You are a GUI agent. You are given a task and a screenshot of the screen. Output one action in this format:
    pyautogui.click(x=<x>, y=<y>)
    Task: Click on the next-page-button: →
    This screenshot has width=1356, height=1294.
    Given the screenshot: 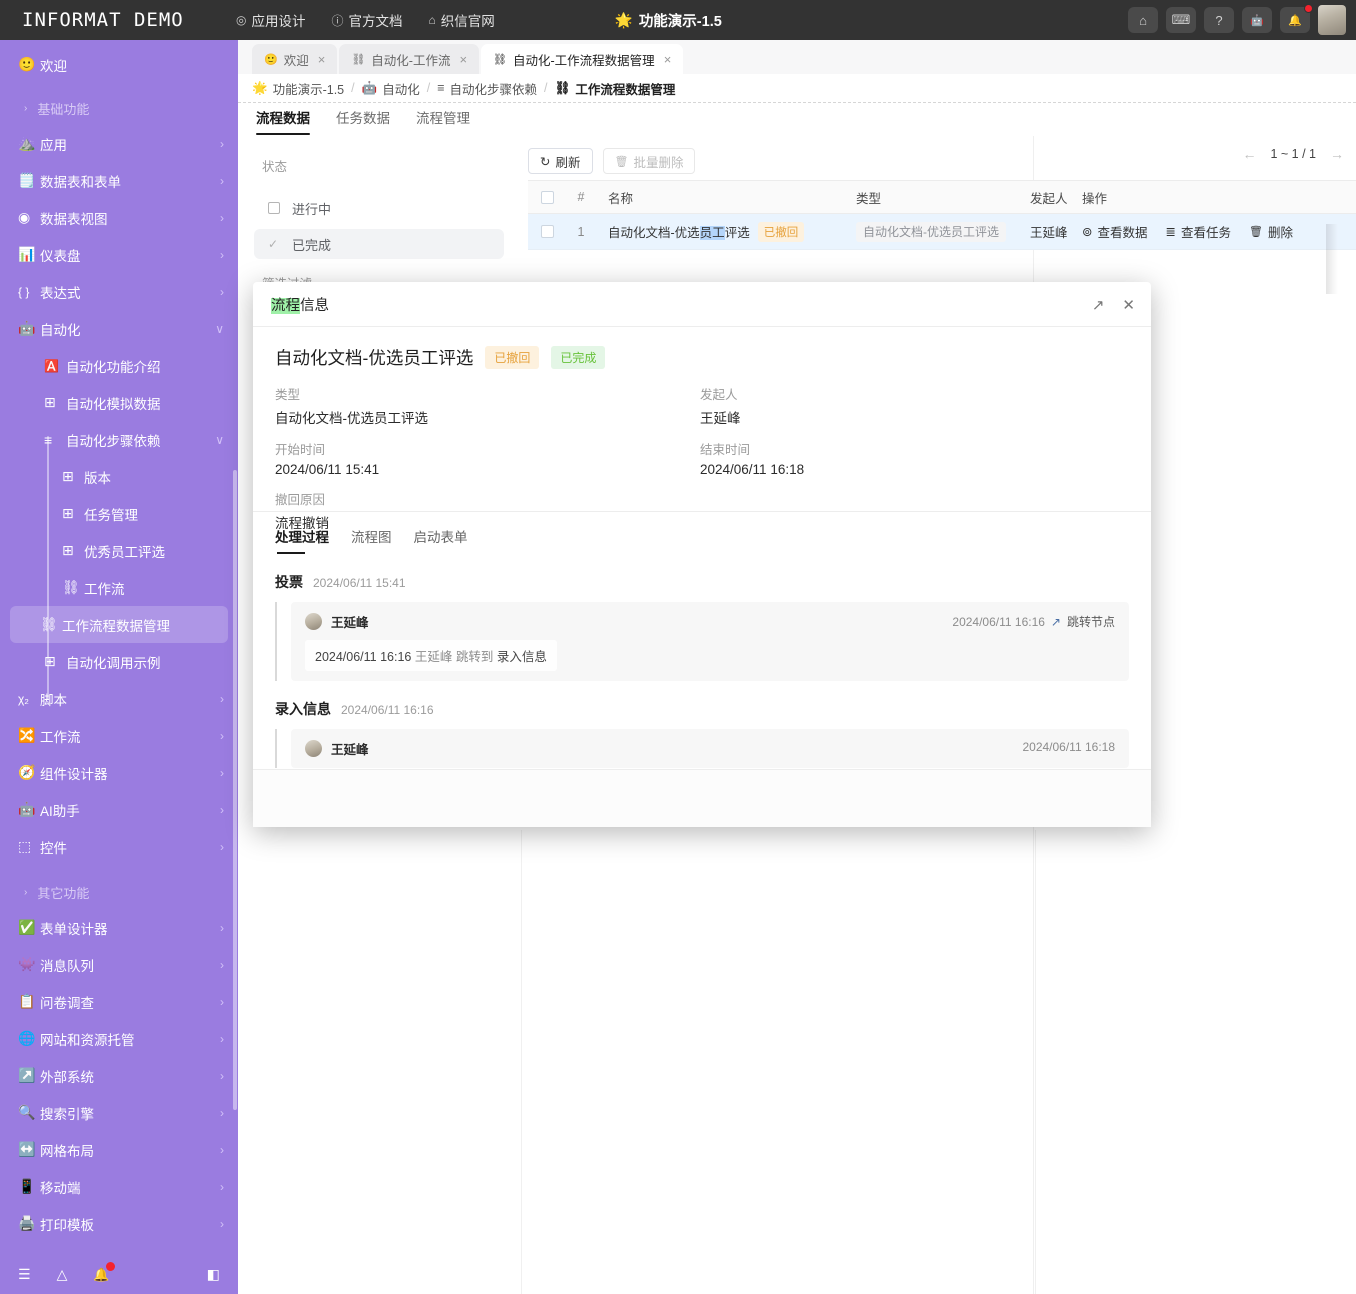 What is the action you would take?
    pyautogui.click(x=1337, y=154)
    